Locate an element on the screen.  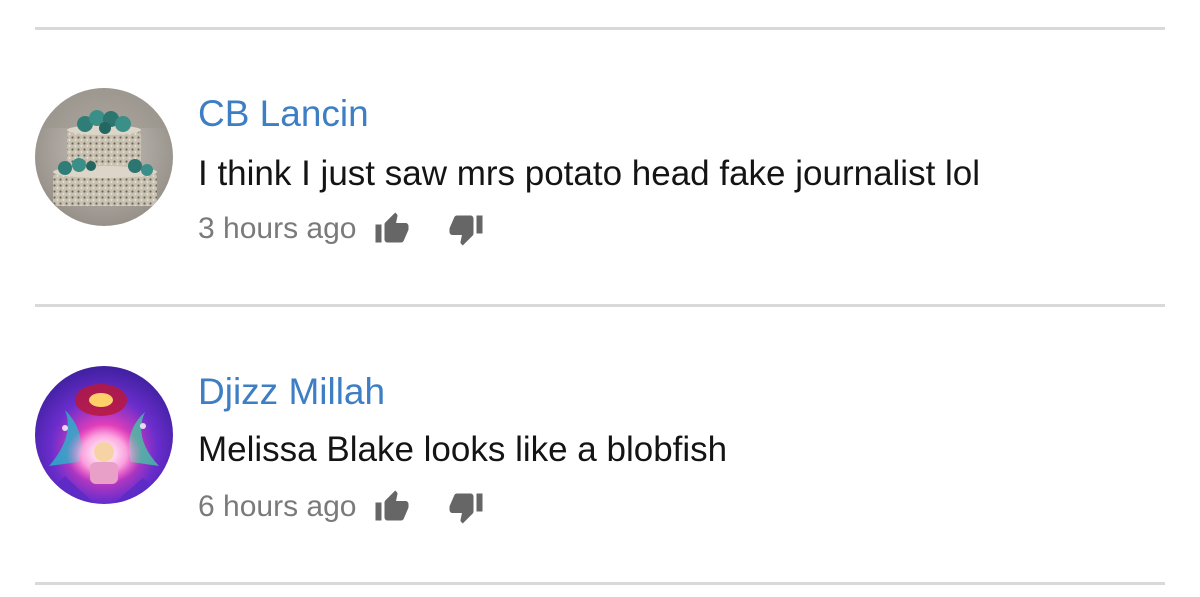
avatar is located at coordinates (104, 435).